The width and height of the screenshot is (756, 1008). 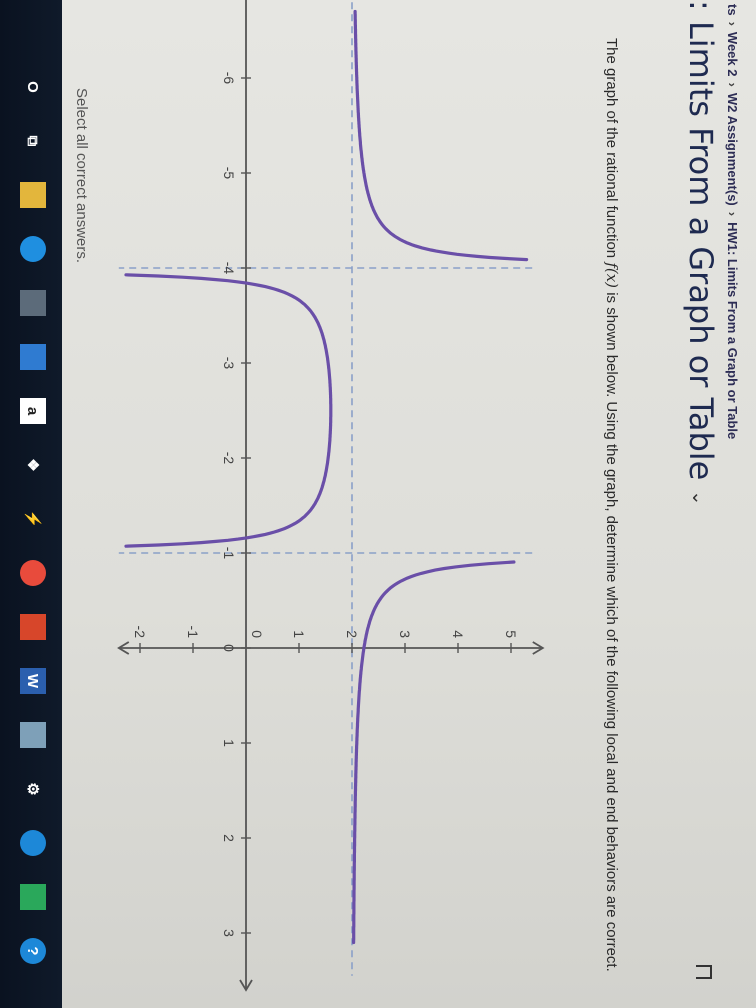 What do you see at coordinates (405, 634) in the screenshot?
I see `y-tick-label: 3` at bounding box center [405, 634].